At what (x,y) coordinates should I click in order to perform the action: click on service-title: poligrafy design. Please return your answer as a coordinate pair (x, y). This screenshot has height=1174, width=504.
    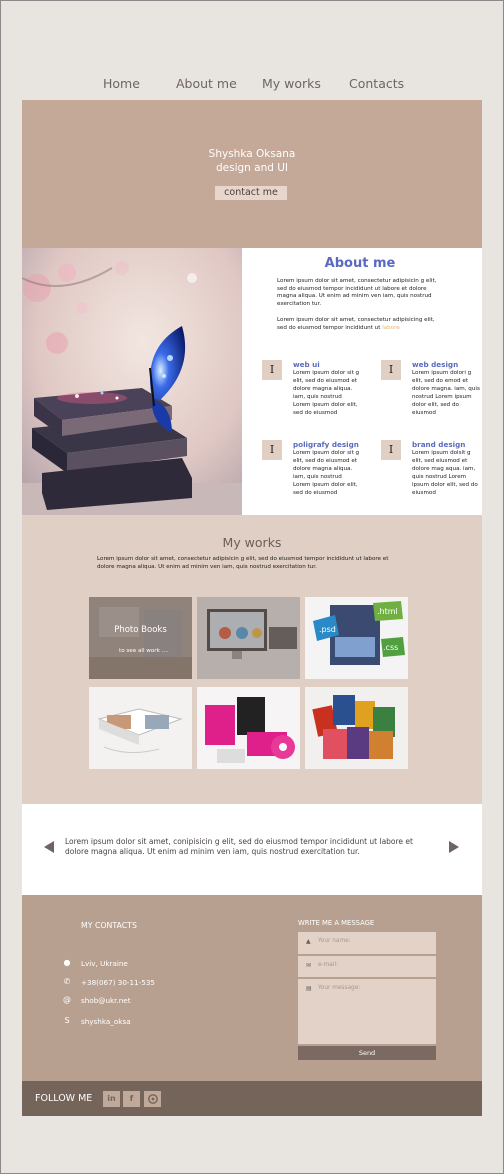
    Looking at the image, I should click on (326, 444).